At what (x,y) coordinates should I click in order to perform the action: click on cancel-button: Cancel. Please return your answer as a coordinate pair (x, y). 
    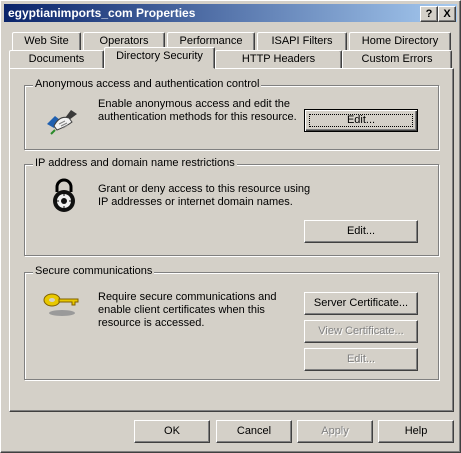
    Looking at the image, I should click on (254, 431).